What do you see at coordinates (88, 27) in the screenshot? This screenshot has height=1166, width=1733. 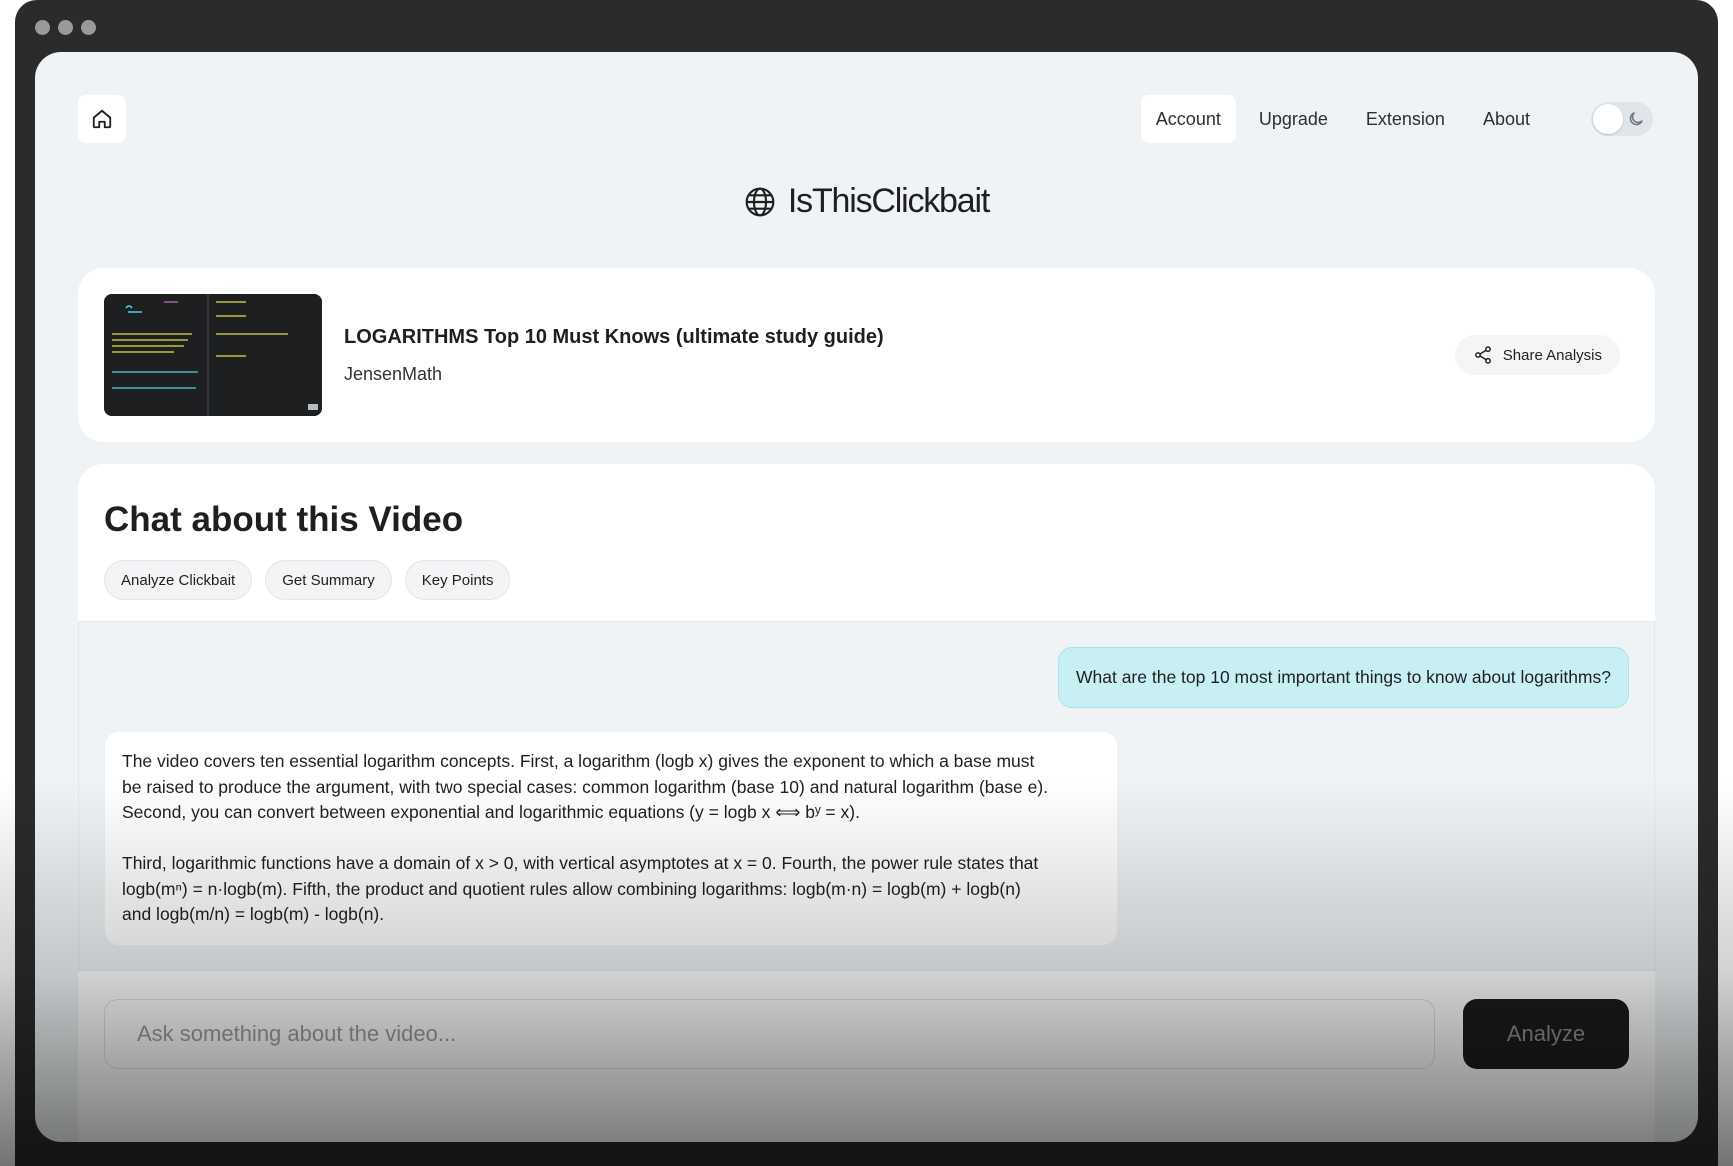 I see `window-maximize-dot` at bounding box center [88, 27].